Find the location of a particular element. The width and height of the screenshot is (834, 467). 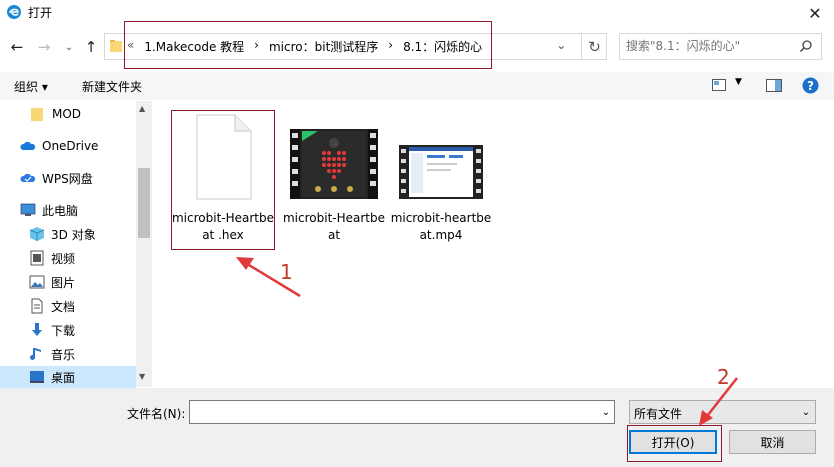

annotation-number-1: 1 is located at coordinates (286, 272).